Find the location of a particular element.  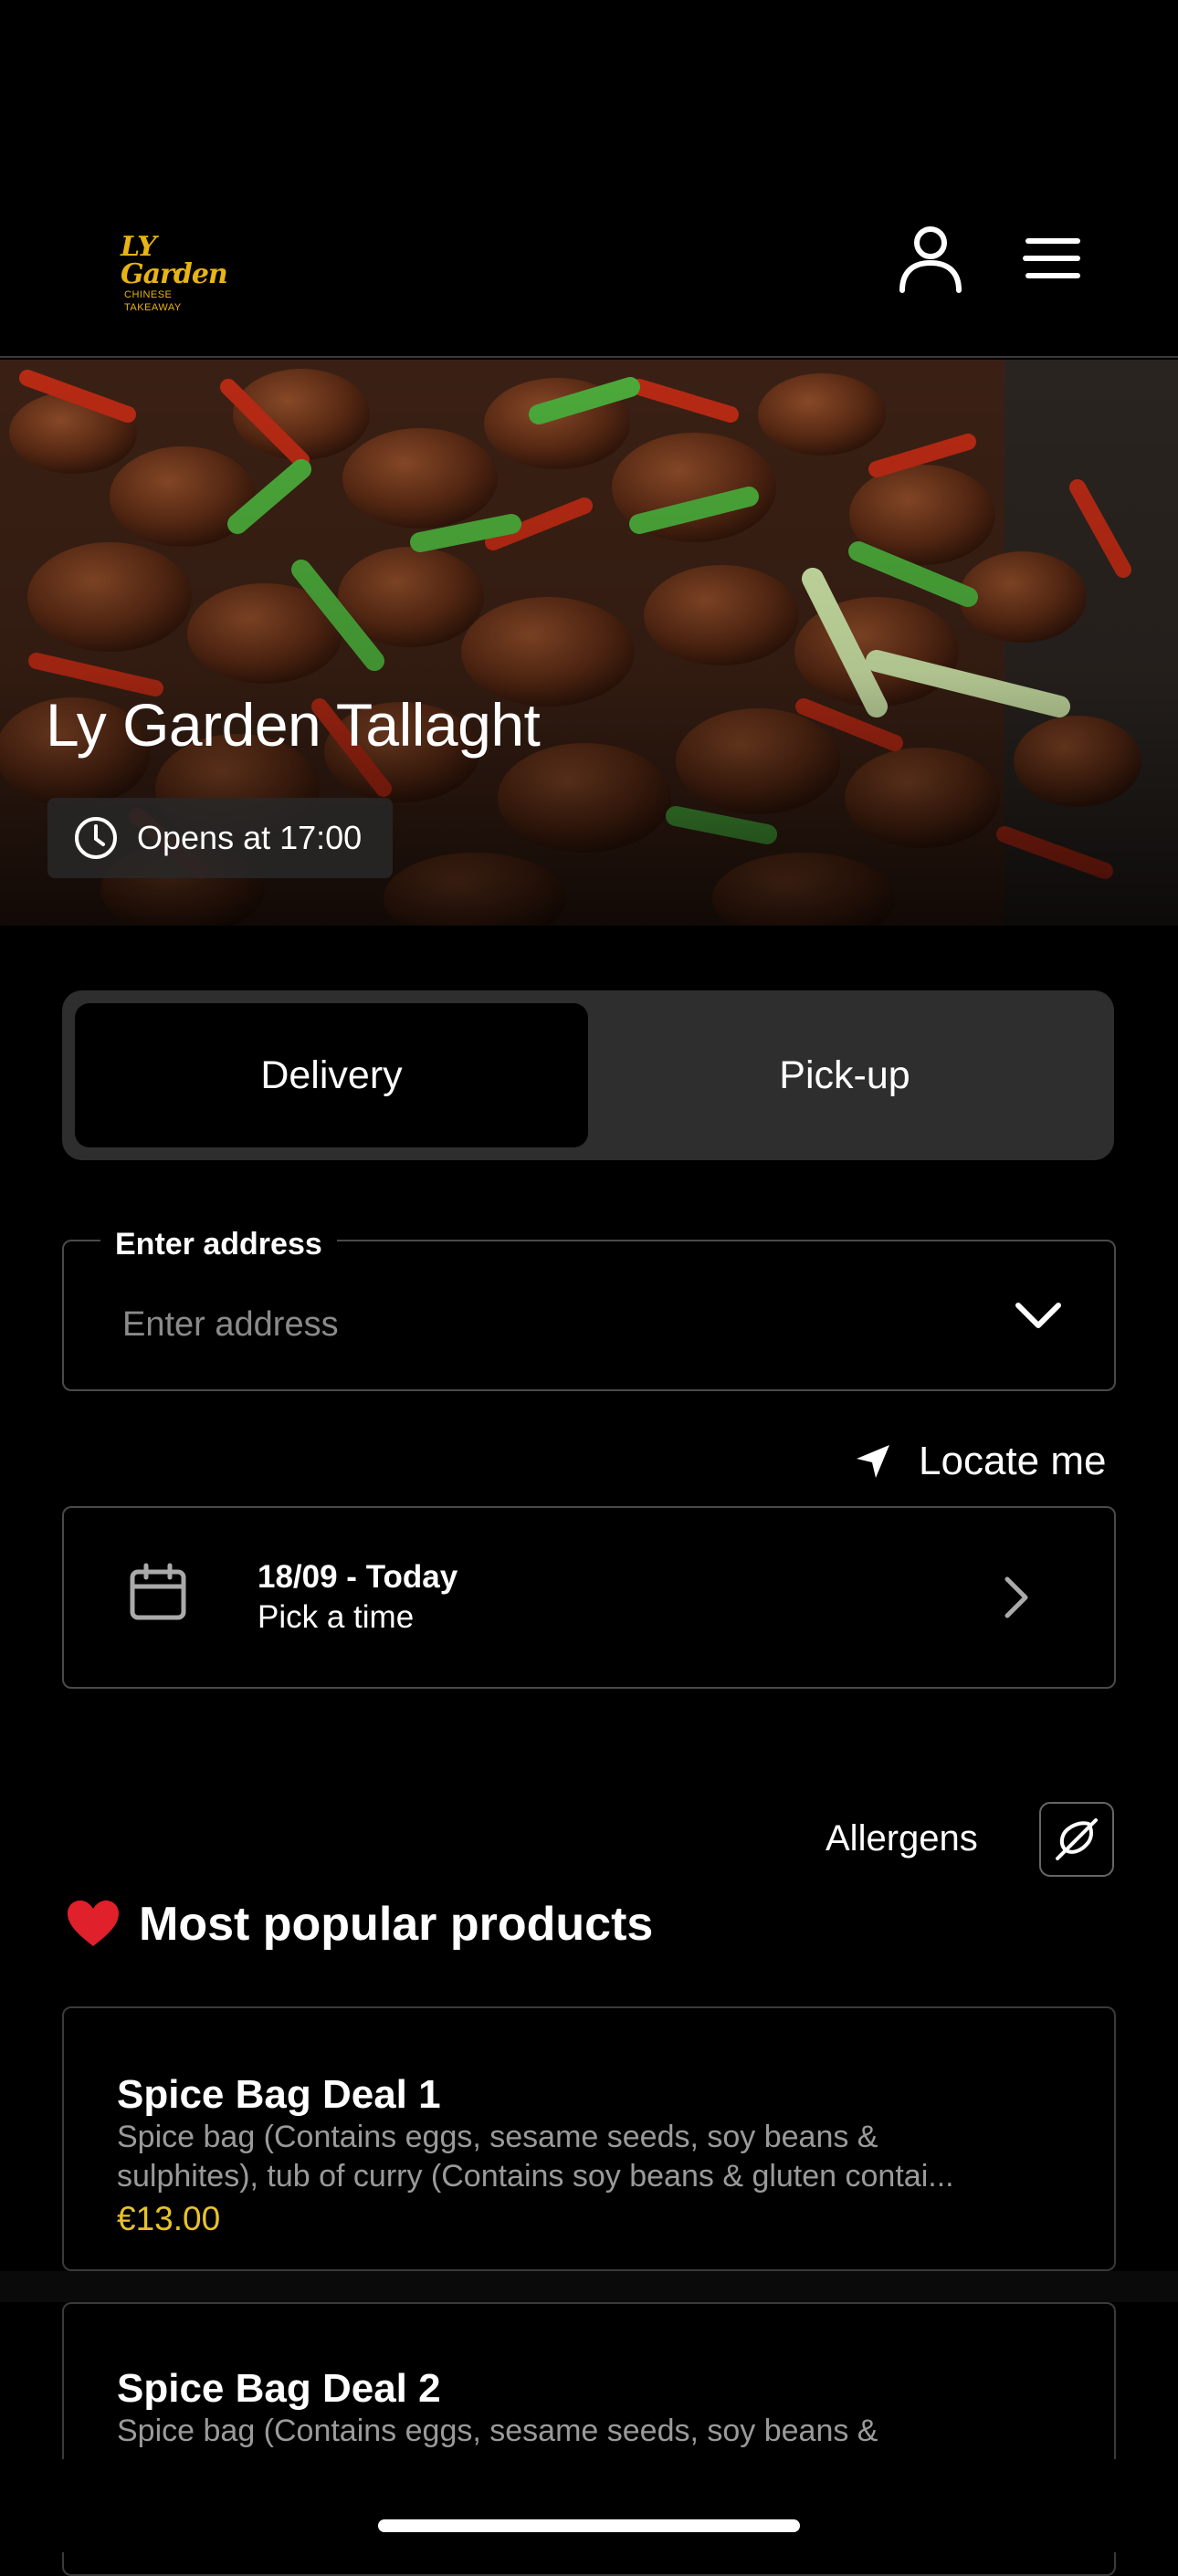

card-separator is located at coordinates (589, 2287).